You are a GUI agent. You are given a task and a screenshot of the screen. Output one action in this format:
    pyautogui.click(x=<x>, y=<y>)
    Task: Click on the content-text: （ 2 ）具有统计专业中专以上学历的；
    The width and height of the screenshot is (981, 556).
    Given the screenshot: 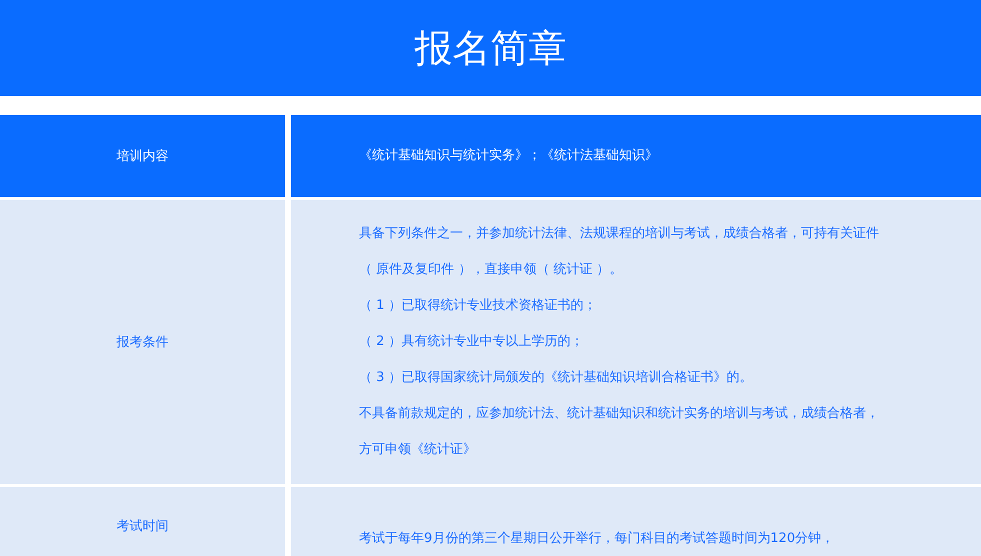 What is the action you would take?
    pyautogui.click(x=472, y=342)
    